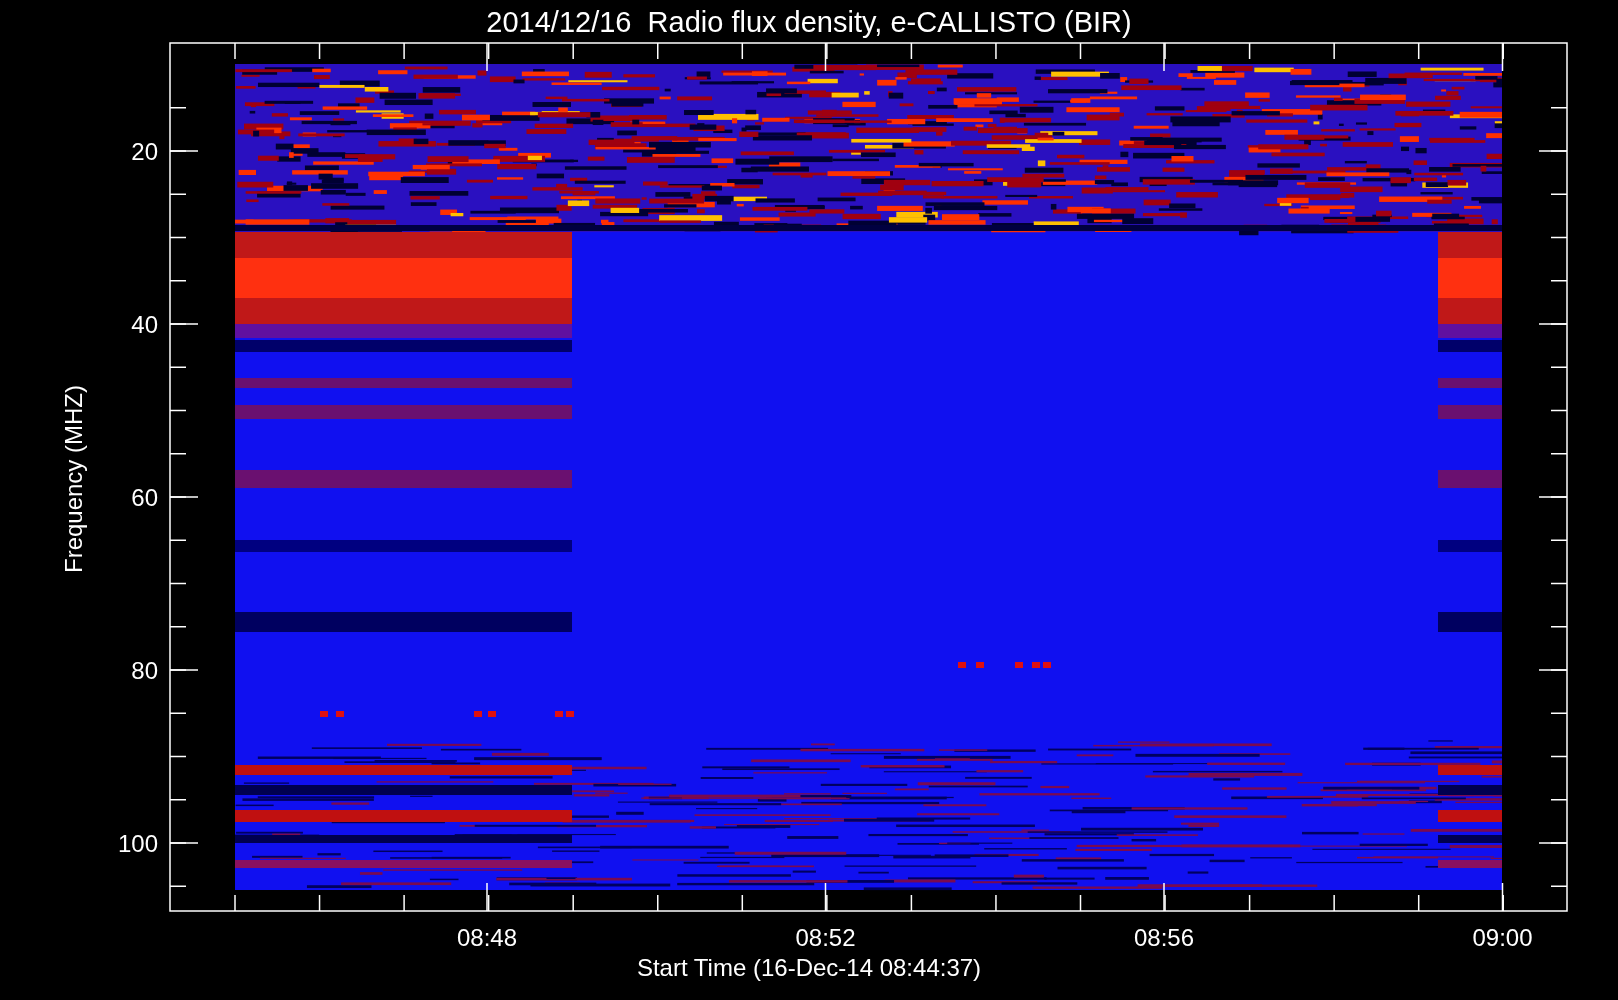  I want to click on tick-label: 08:48, so click(487, 937).